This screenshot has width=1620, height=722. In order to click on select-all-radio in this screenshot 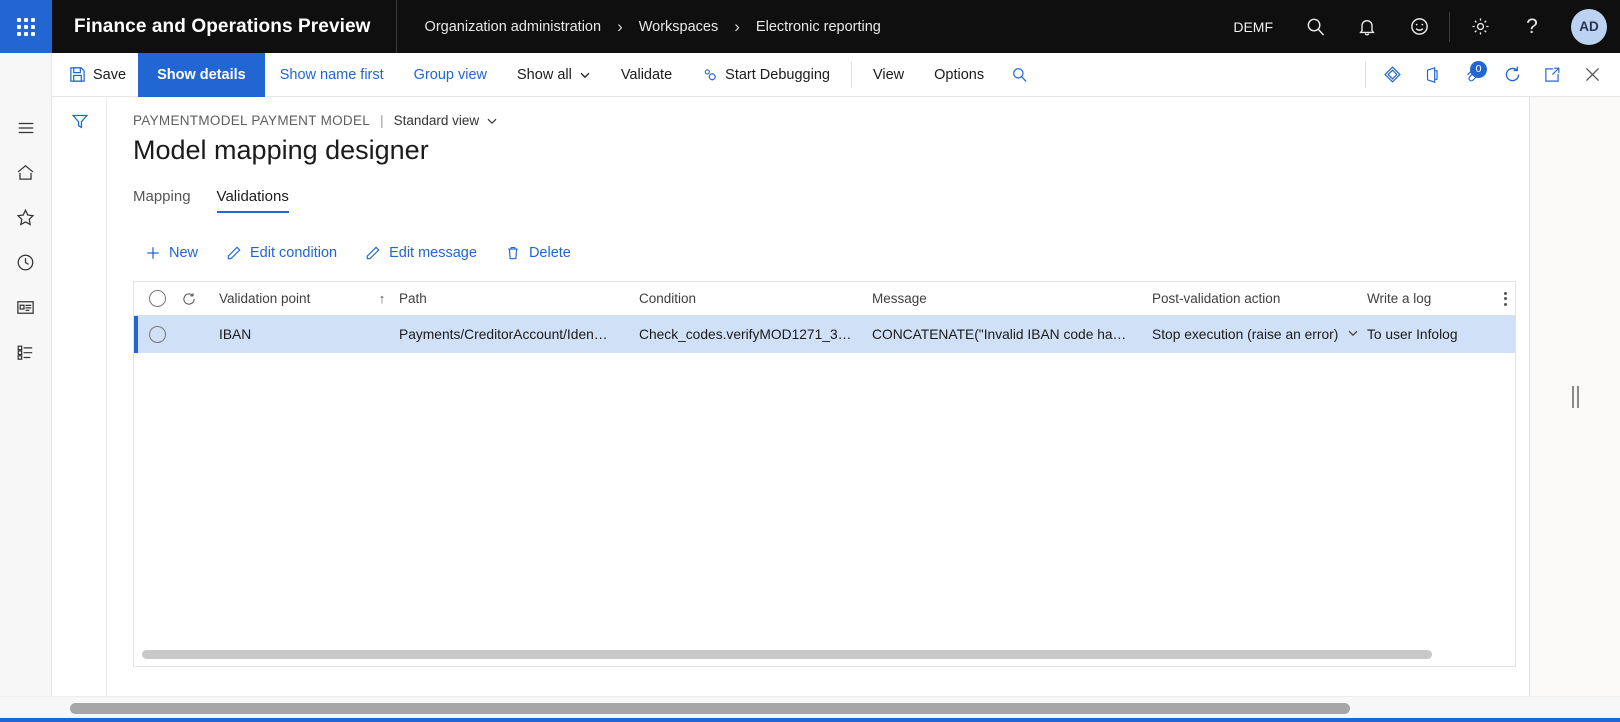, I will do `click(157, 298)`.